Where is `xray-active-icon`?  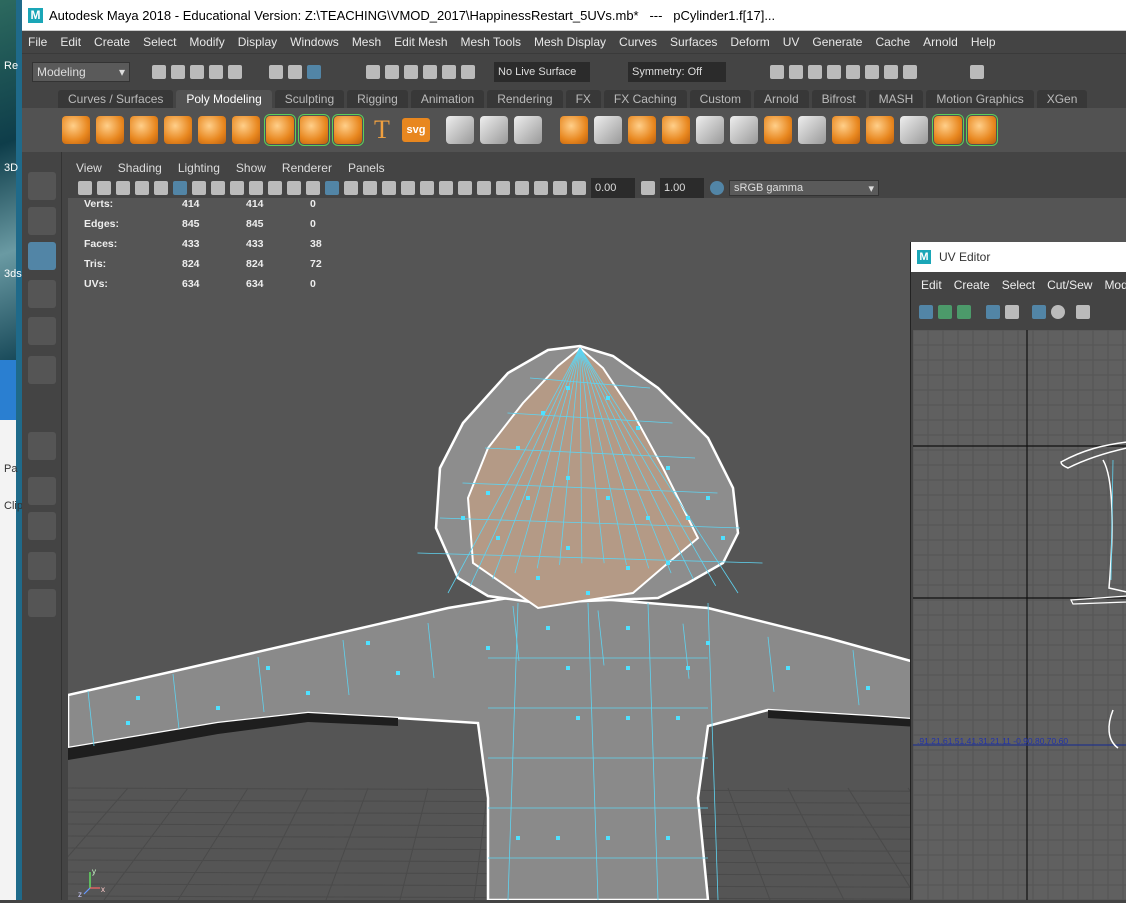
xray-active-icon is located at coordinates (541, 188).